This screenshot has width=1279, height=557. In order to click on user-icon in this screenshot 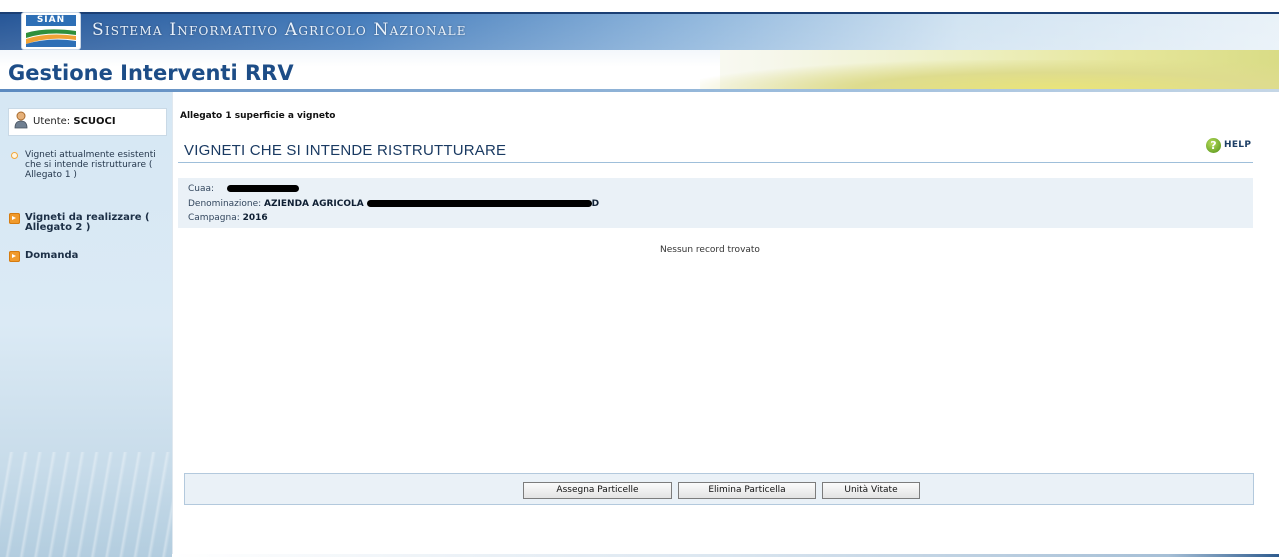, I will do `click(21, 120)`.